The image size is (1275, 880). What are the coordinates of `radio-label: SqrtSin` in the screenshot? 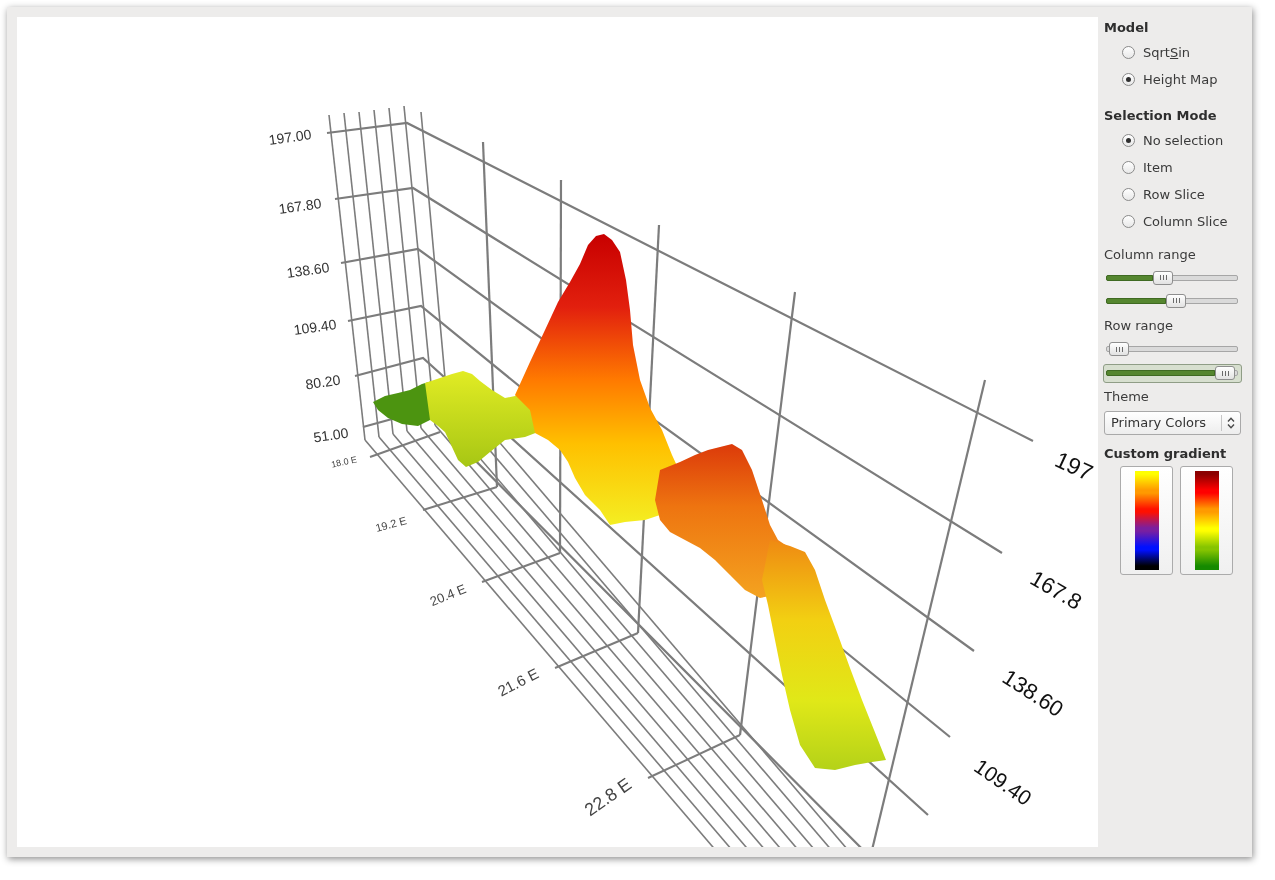 It's located at (1167, 52).